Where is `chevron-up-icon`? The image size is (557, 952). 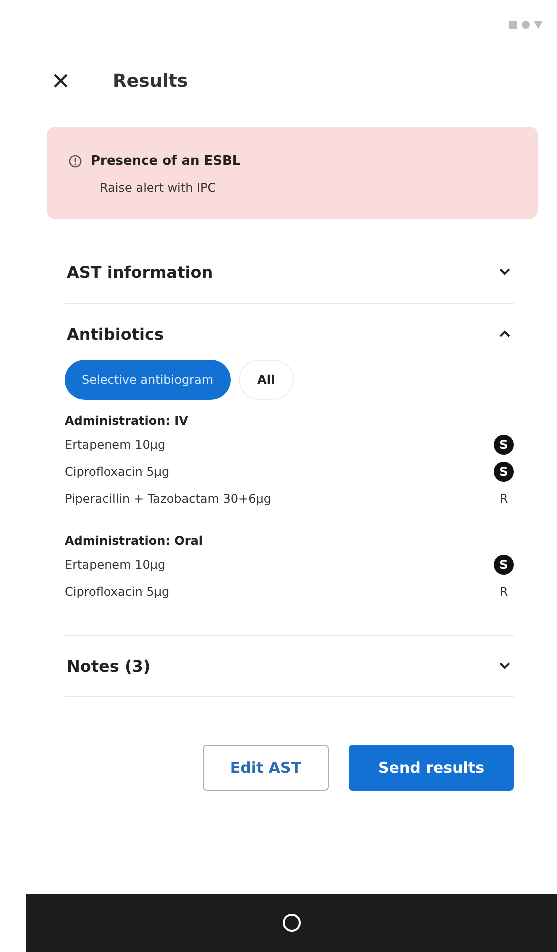
chevron-up-icon is located at coordinates (505, 334).